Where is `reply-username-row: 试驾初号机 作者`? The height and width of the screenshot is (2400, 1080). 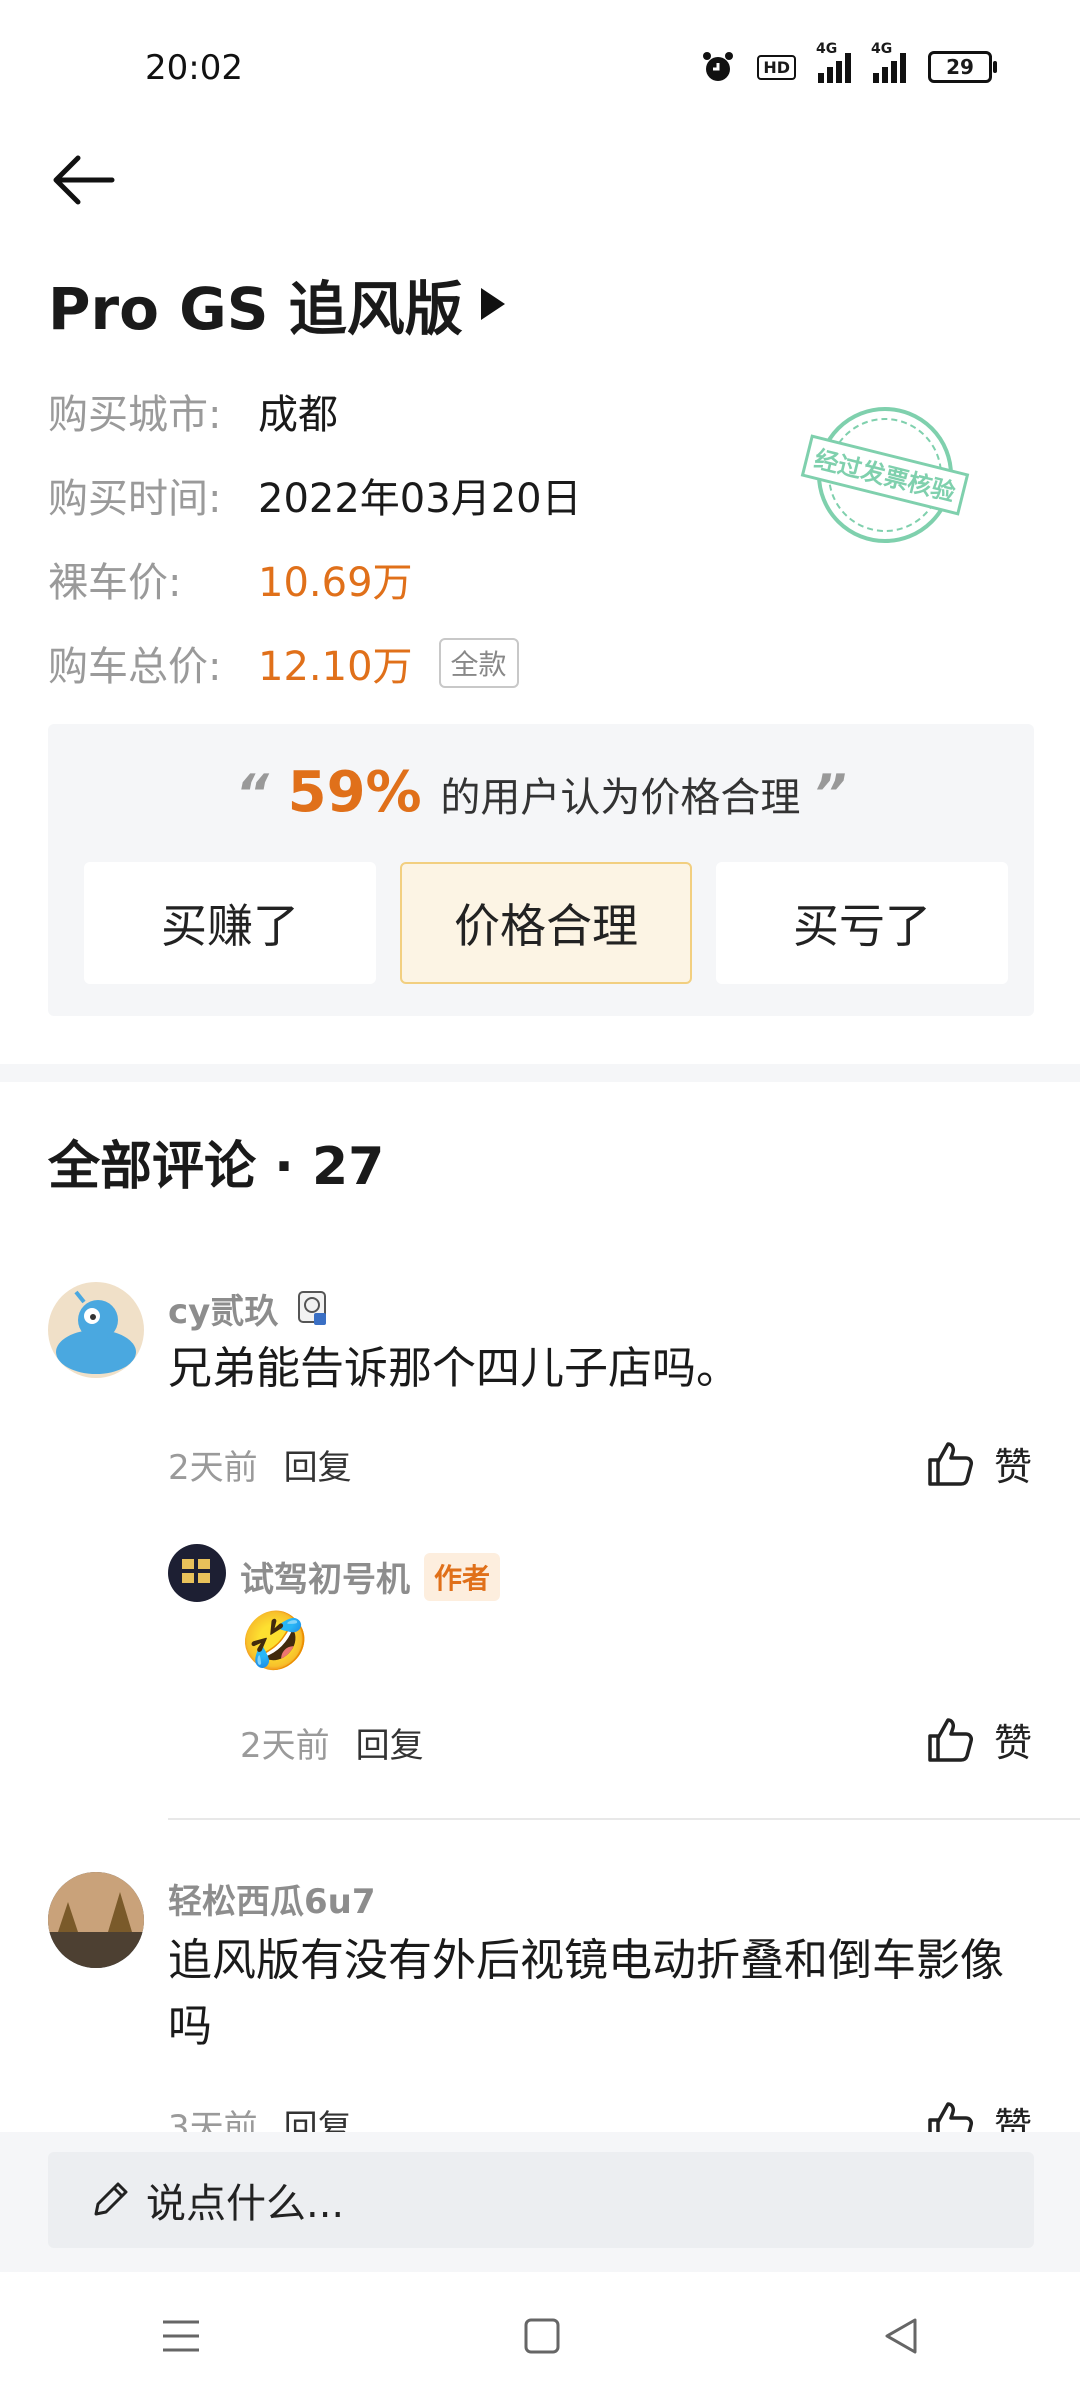
reply-username-row: 试驾初号机 作者 is located at coordinates (370, 1576).